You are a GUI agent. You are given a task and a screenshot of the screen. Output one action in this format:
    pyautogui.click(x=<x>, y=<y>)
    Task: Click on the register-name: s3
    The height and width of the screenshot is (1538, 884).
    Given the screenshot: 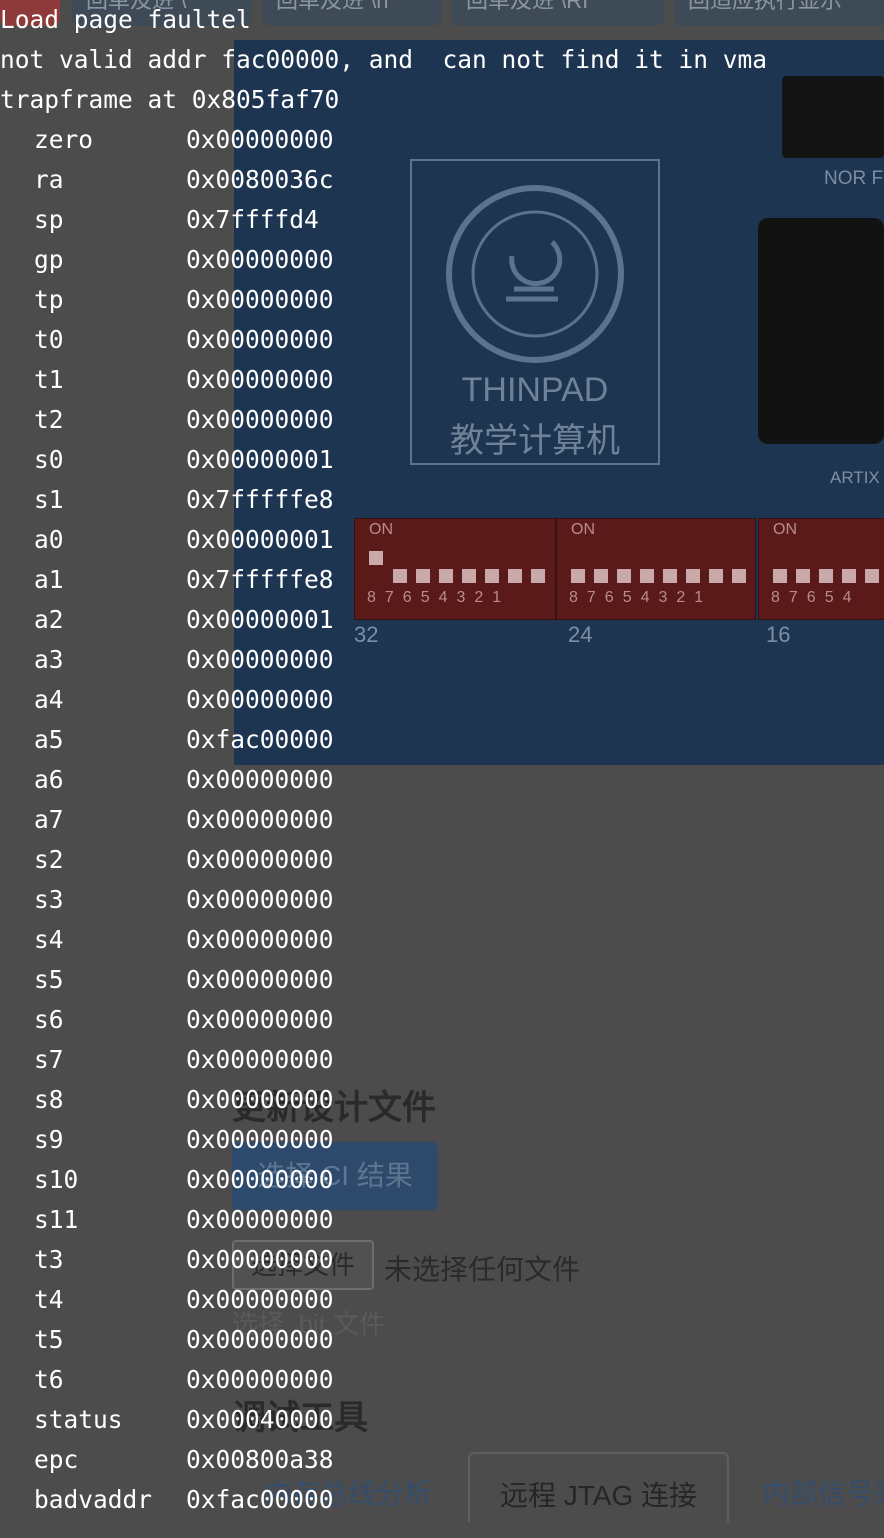 What is the action you would take?
    pyautogui.click(x=49, y=899)
    